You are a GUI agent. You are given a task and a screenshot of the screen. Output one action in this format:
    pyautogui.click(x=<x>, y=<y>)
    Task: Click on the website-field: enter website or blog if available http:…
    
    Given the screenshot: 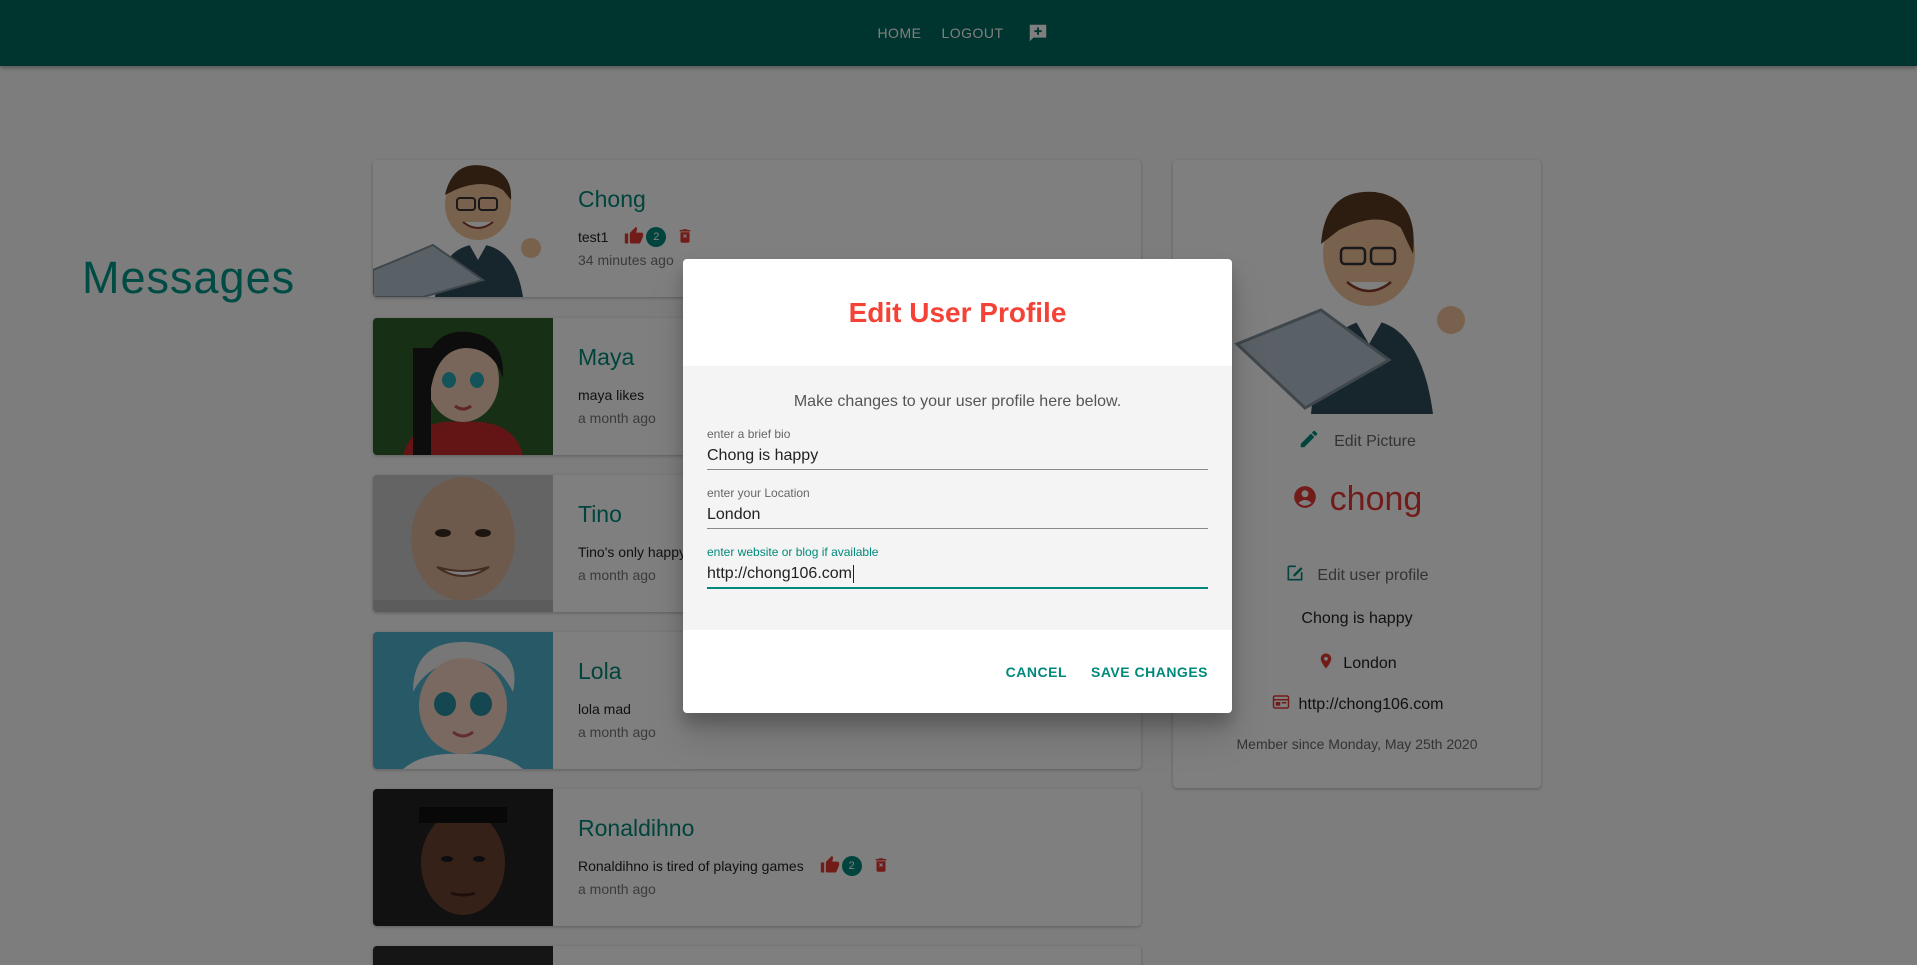 What is the action you would take?
    pyautogui.click(x=957, y=567)
    